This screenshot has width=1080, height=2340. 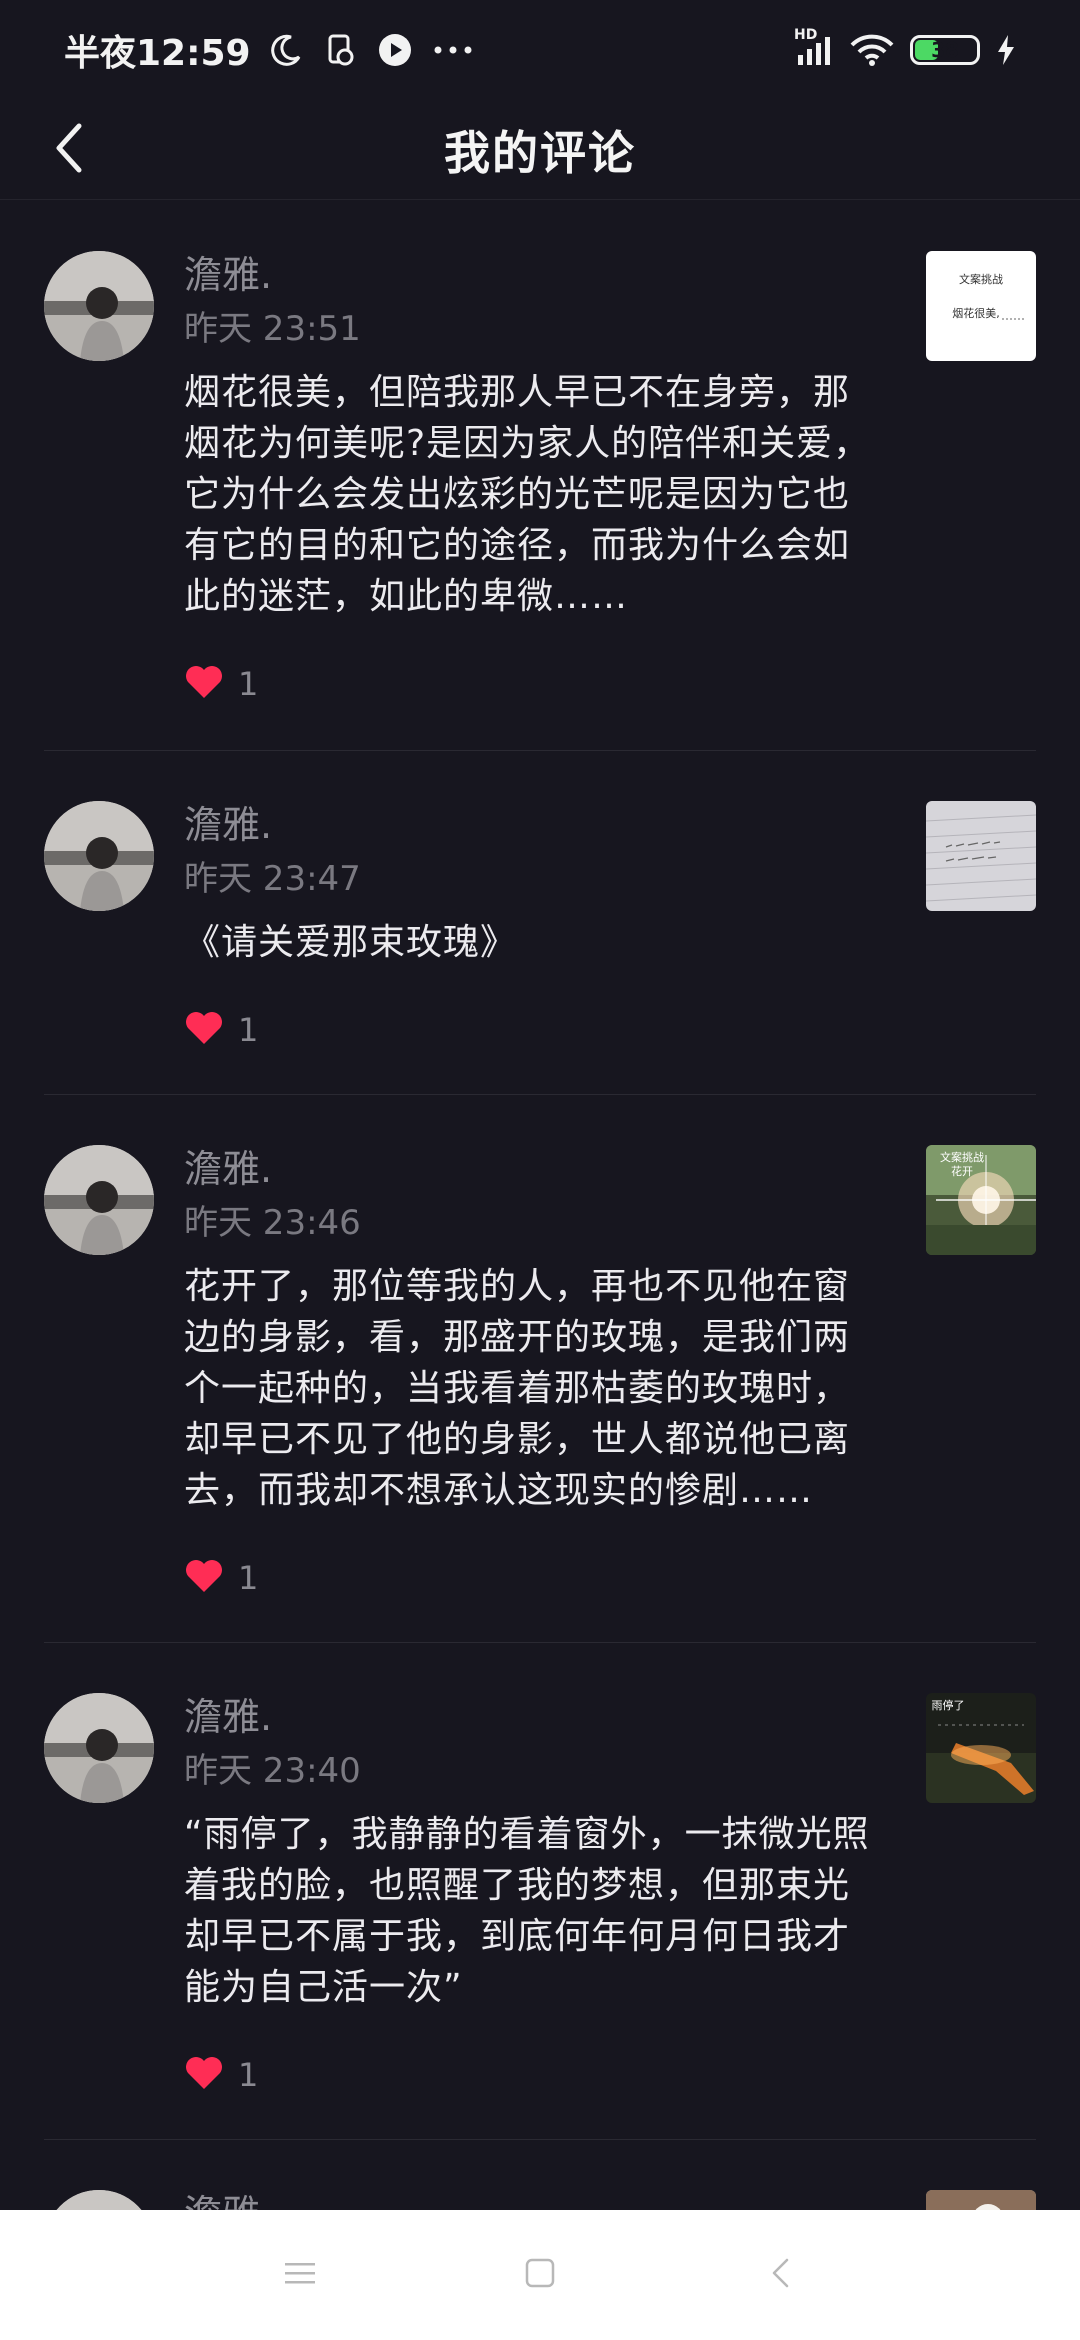 I want to click on comment-time: 昨天 23:46, so click(x=272, y=1223).